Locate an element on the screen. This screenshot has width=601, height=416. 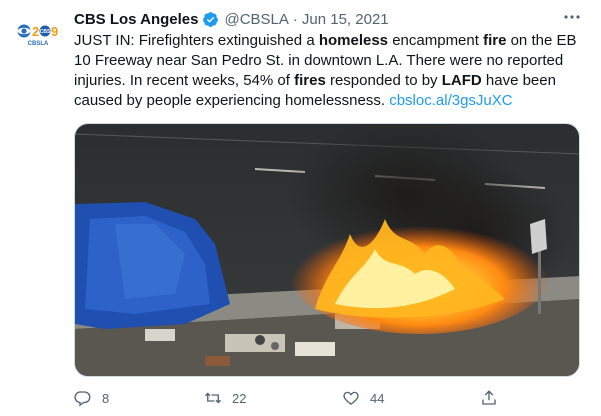
tweet-actions: 8 22 44 is located at coordinates (324, 400).